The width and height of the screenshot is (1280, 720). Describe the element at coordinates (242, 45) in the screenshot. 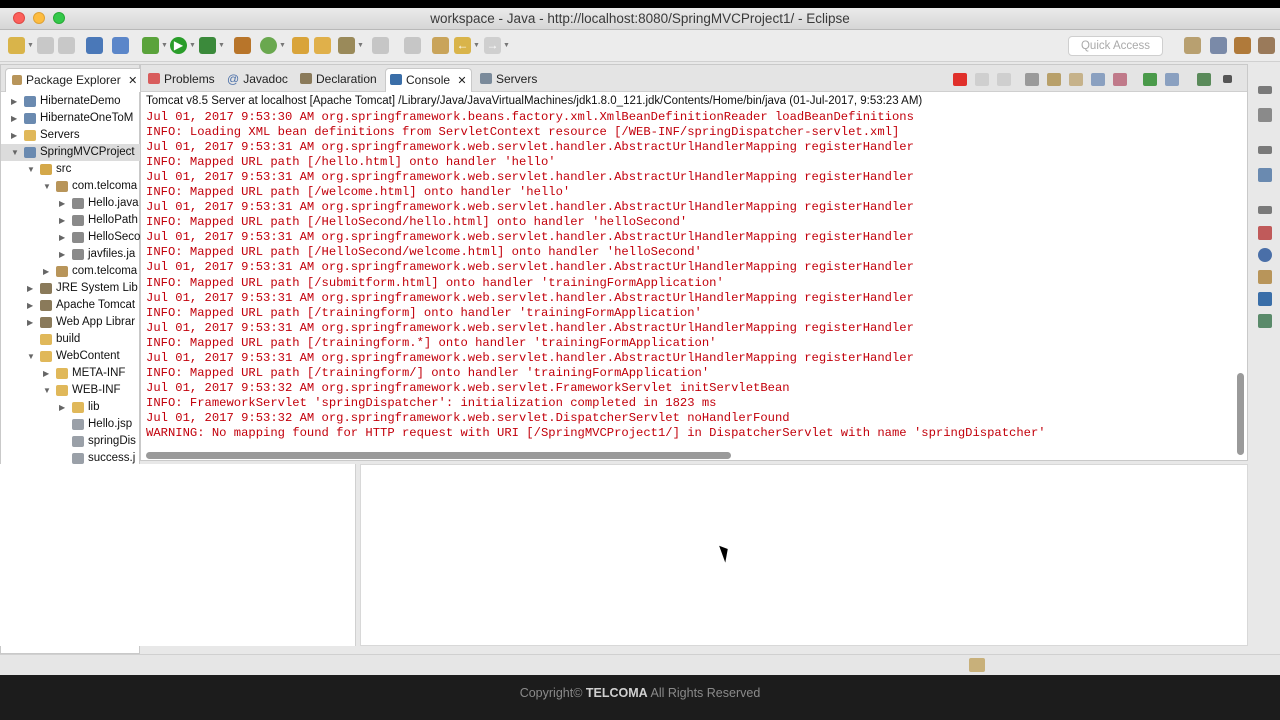

I see `new-java-project-icon` at that location.